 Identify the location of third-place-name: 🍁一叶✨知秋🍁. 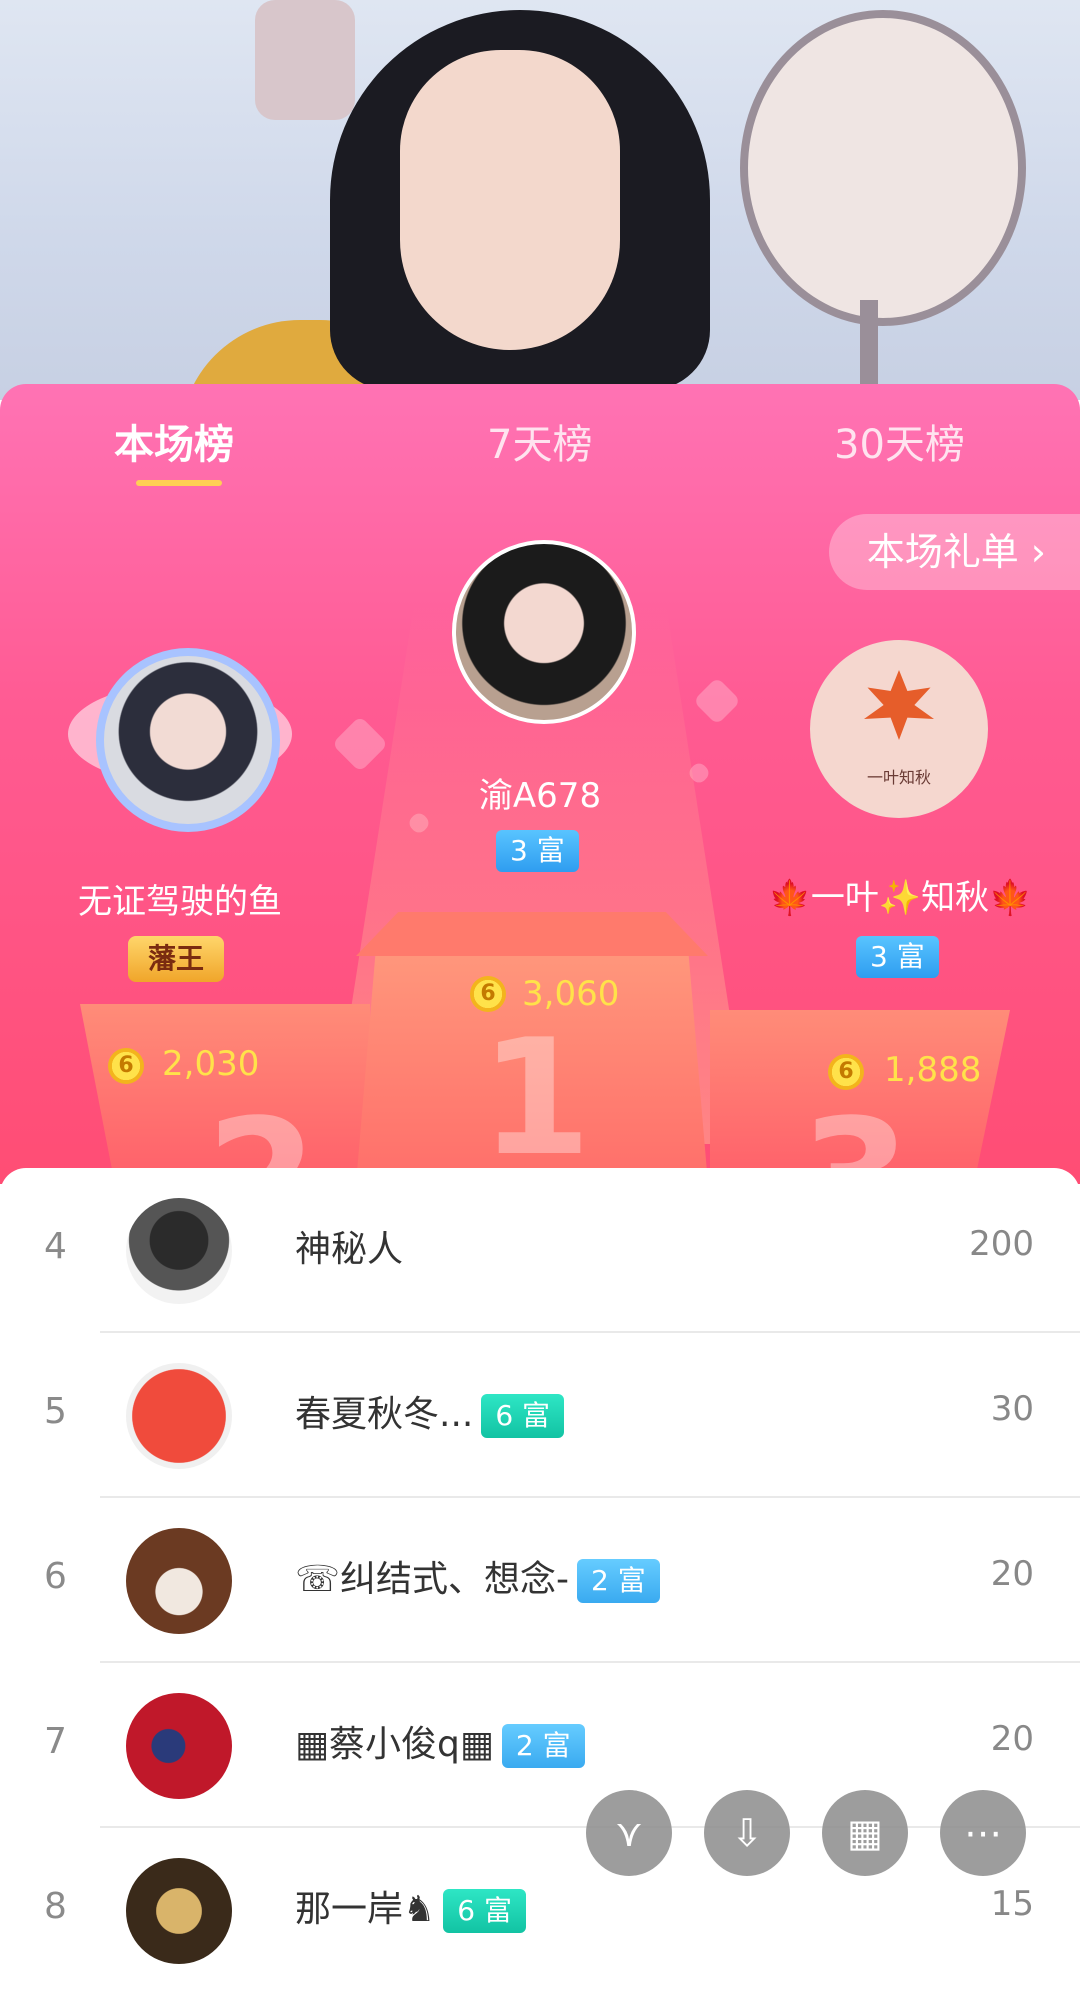
(900, 894).